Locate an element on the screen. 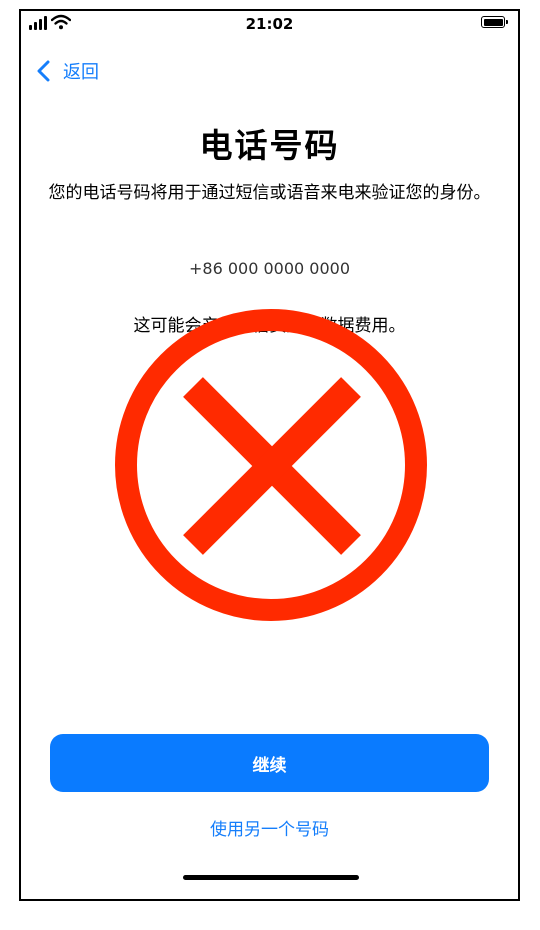  page-description: 您的电话号码将用于通过短信或语音来电来验证您的身份。 is located at coordinates (269, 193).